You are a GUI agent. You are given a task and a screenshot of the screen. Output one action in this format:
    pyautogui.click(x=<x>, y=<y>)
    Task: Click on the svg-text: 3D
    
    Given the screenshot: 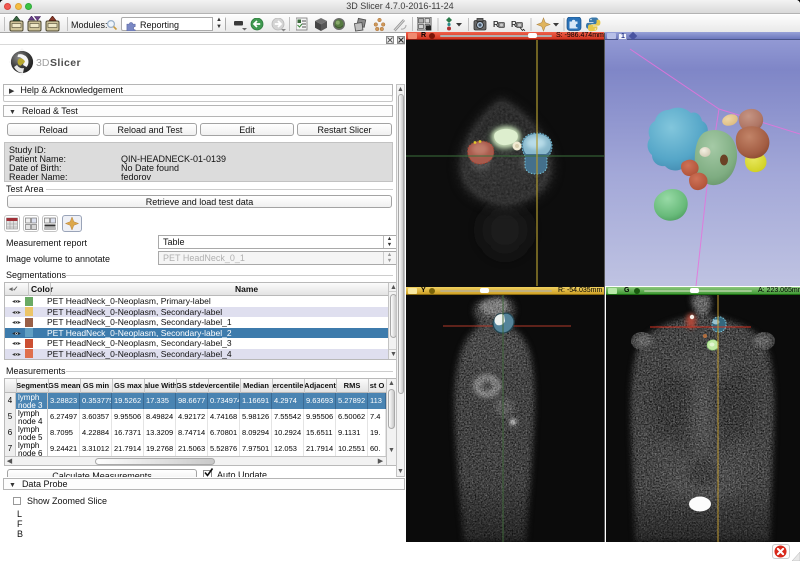 What is the action you would take?
    pyautogui.click(x=43, y=63)
    